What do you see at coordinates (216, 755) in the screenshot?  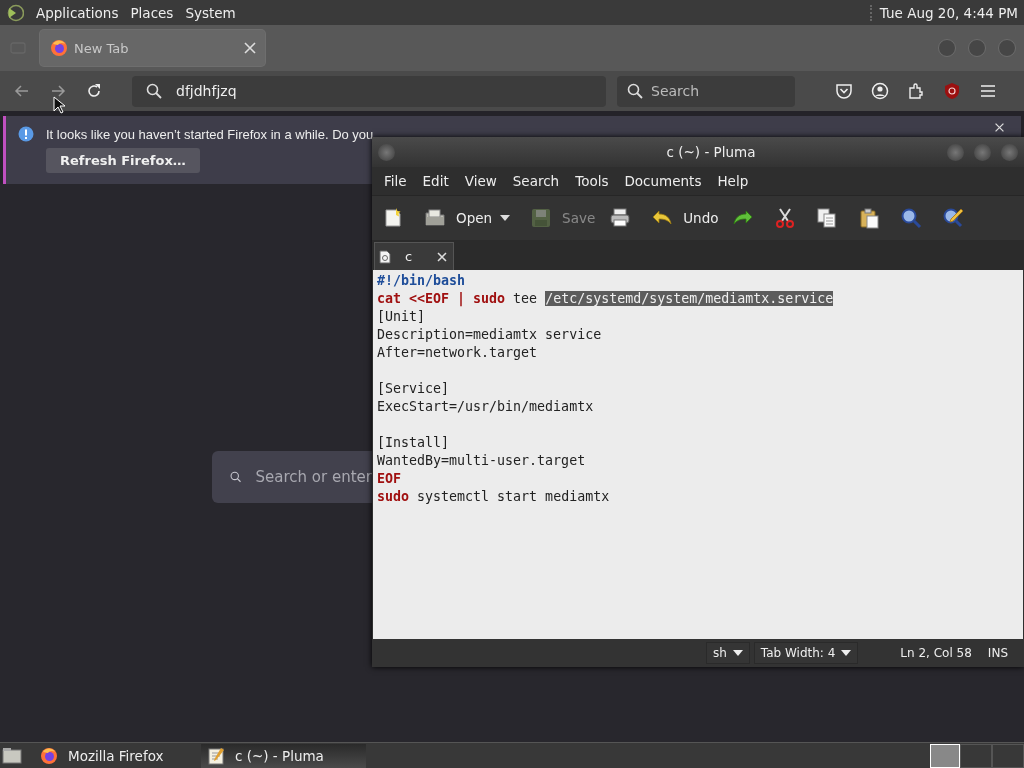 I see `notepad-icon` at bounding box center [216, 755].